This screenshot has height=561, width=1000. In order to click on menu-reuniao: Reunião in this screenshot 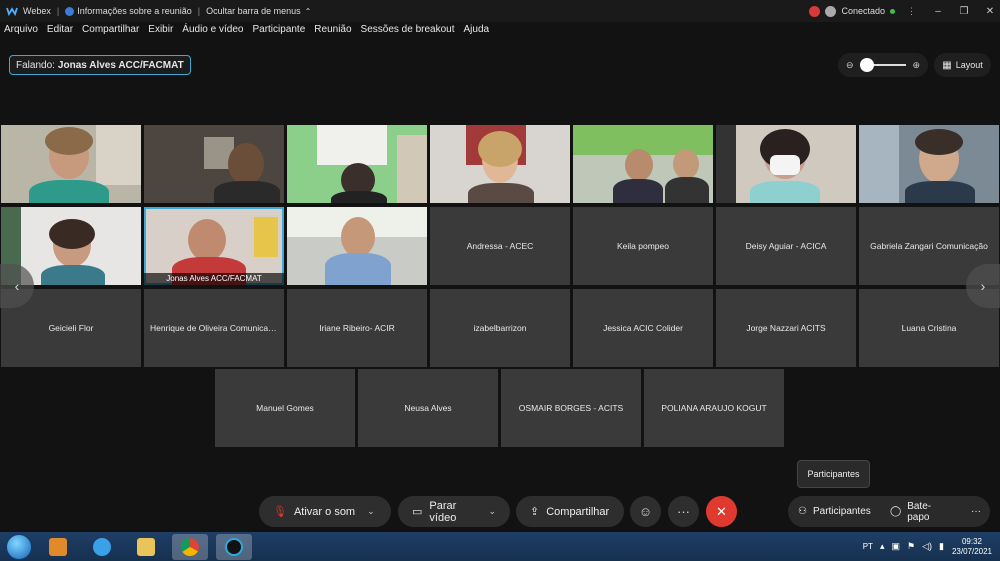, I will do `click(332, 33)`.